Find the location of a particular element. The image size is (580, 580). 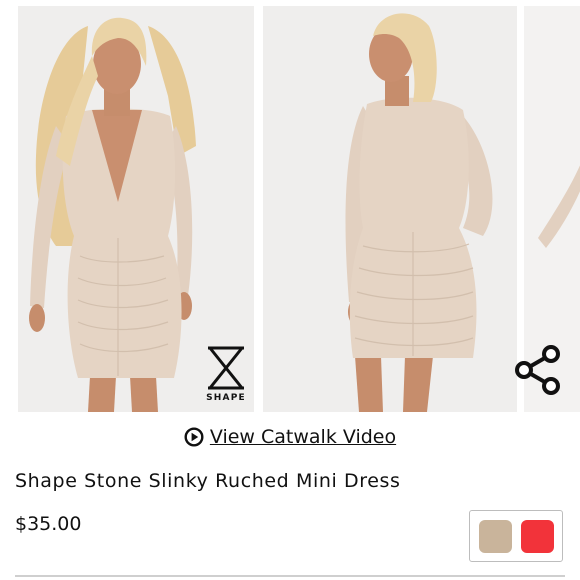

product-price: $35.00 is located at coordinates (48, 524).